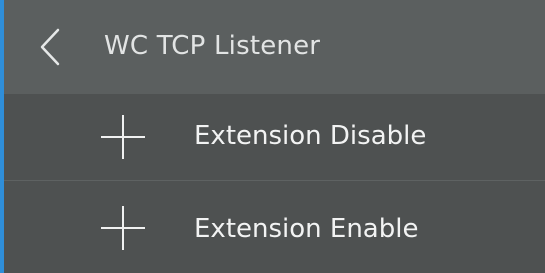  I want to click on back-button, so click(52, 47).